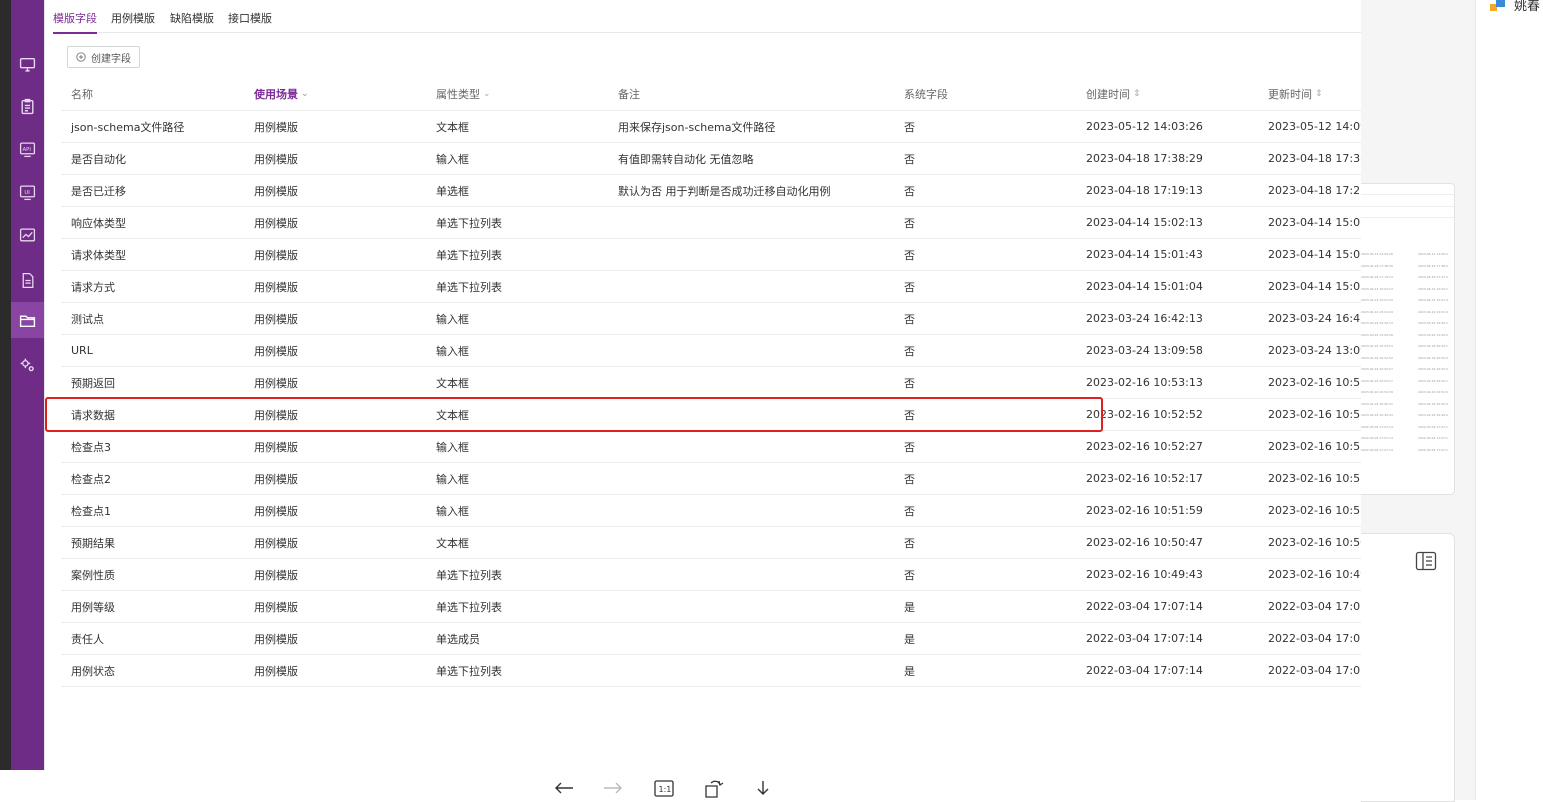  What do you see at coordinates (341, 94) in the screenshot?
I see `header-scene: 使用场景 ⌄` at bounding box center [341, 94].